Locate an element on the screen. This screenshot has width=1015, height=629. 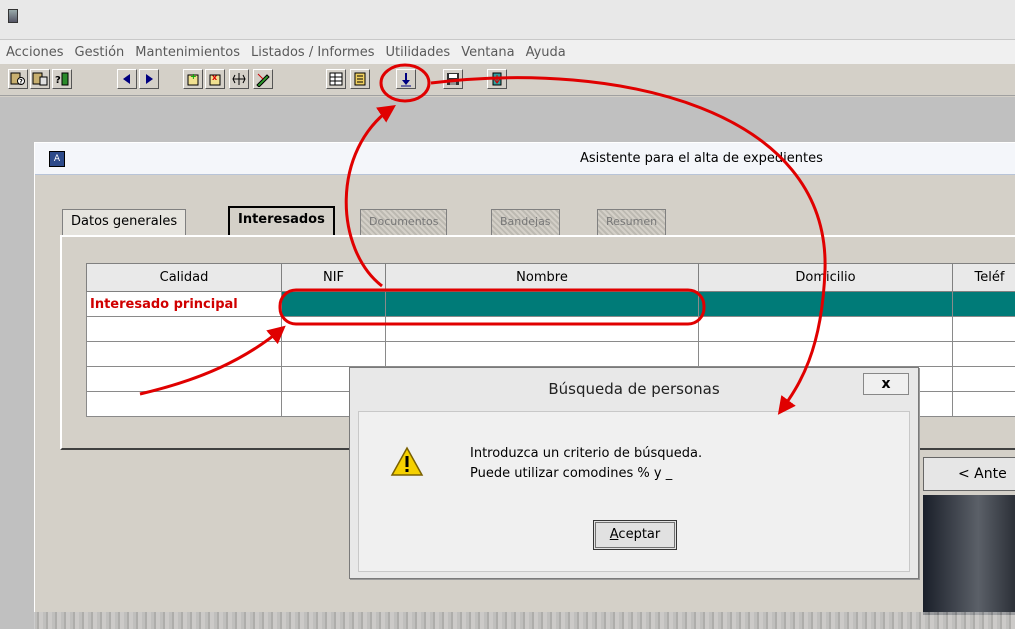
toolbar: ? ? + x is located at coordinates (507, 80).